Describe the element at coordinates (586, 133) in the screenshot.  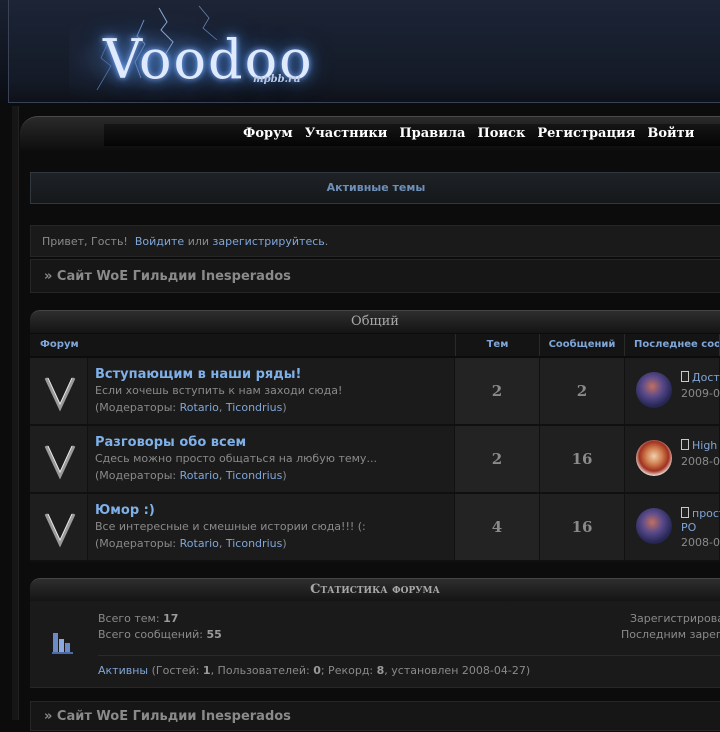
I see `nav-register: Регистрация` at that location.